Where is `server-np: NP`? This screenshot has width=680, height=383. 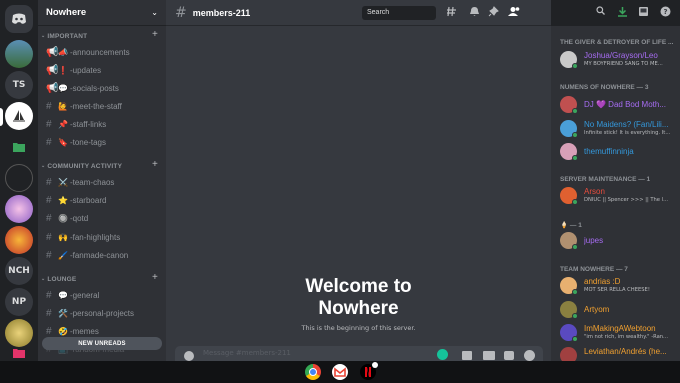 server-np: NP is located at coordinates (19, 302).